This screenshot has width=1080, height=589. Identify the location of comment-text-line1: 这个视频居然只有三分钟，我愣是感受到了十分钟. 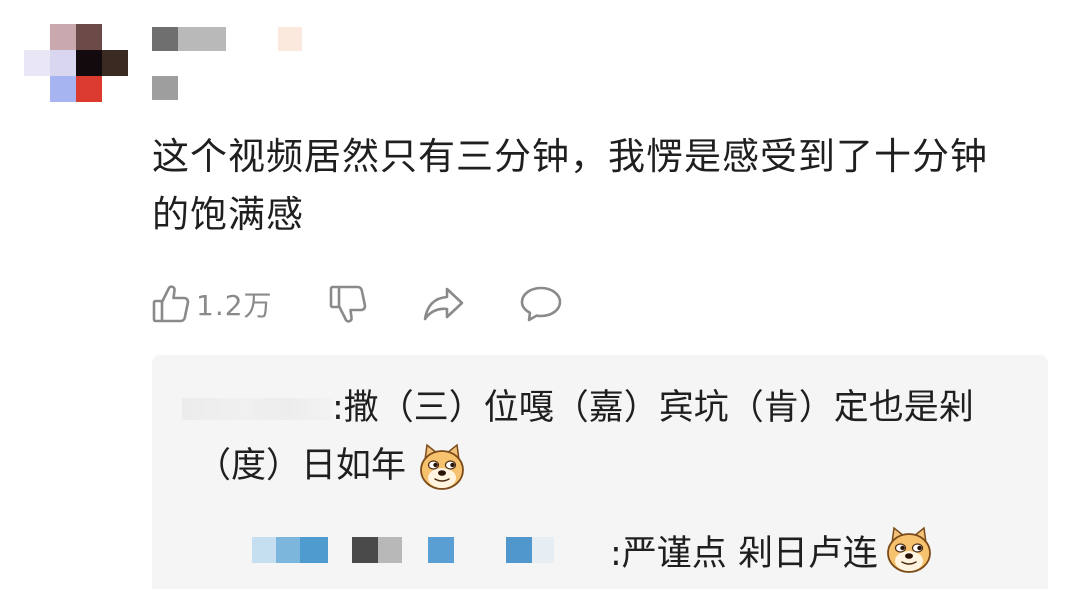
(570, 156).